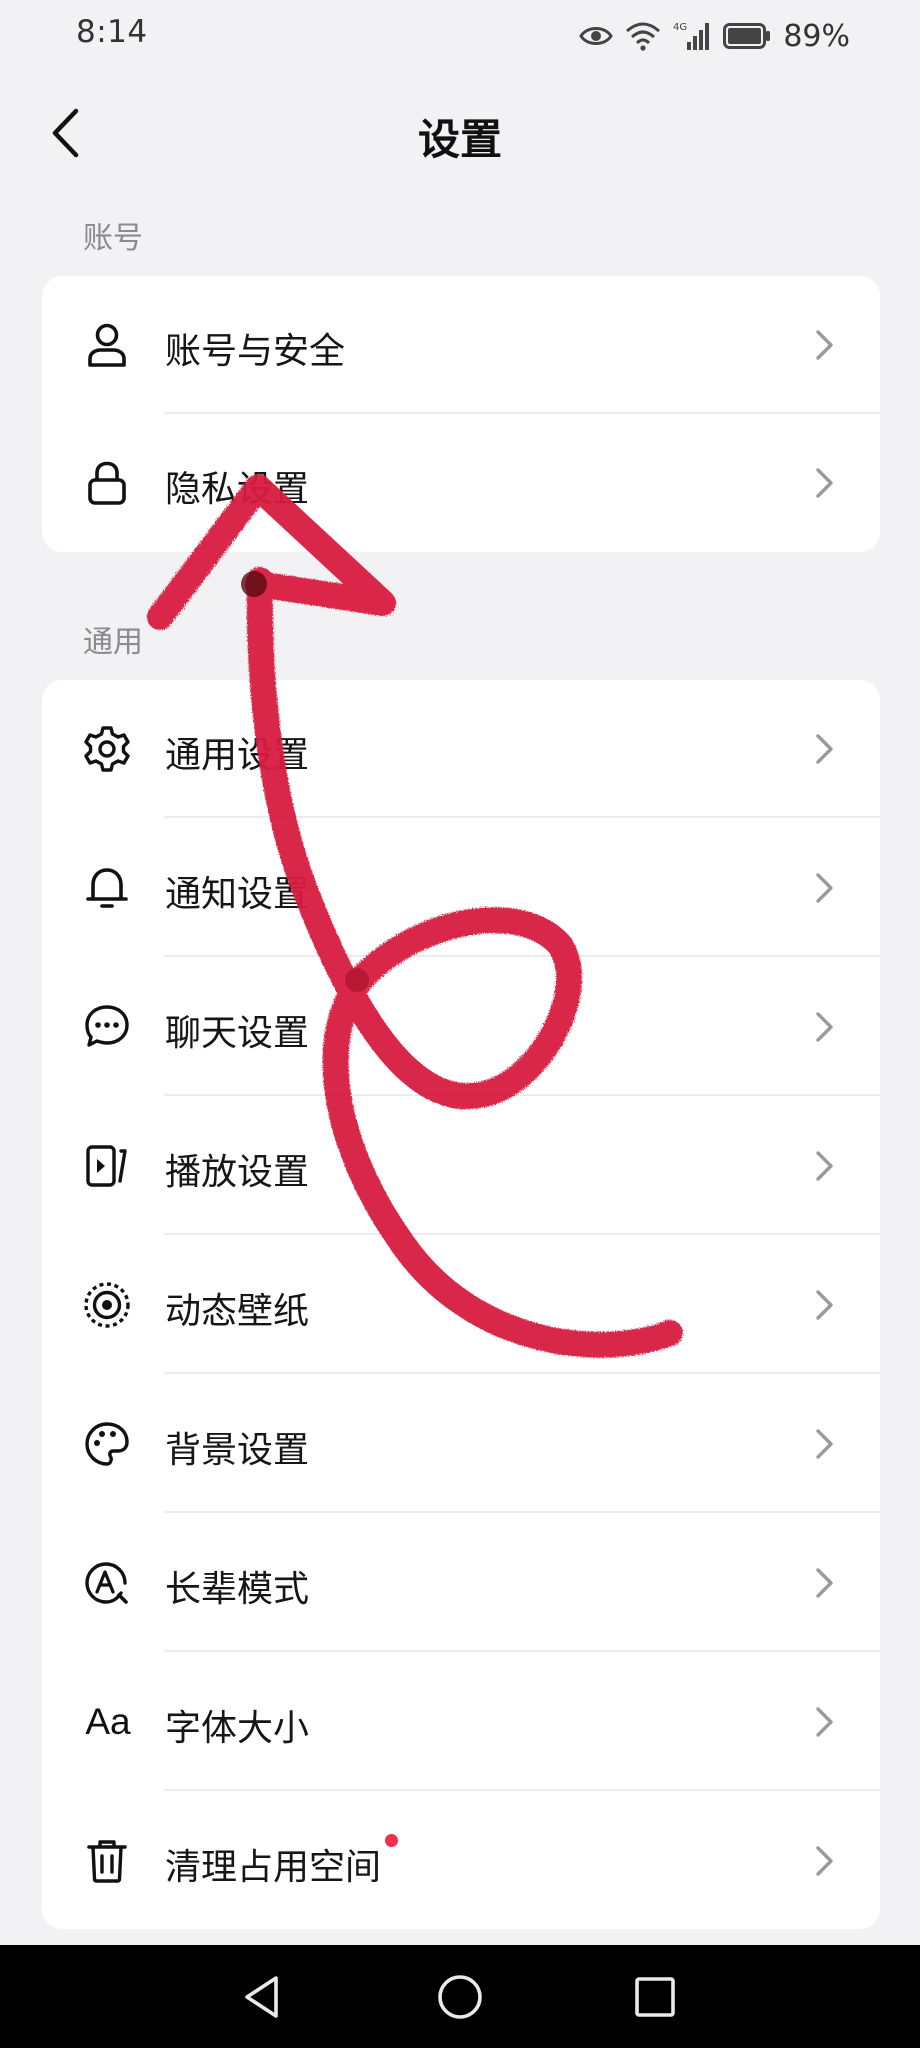 Image resolution: width=920 pixels, height=2048 pixels. Describe the element at coordinates (113, 642) in the screenshot. I see `section-label-general: 通用` at that location.